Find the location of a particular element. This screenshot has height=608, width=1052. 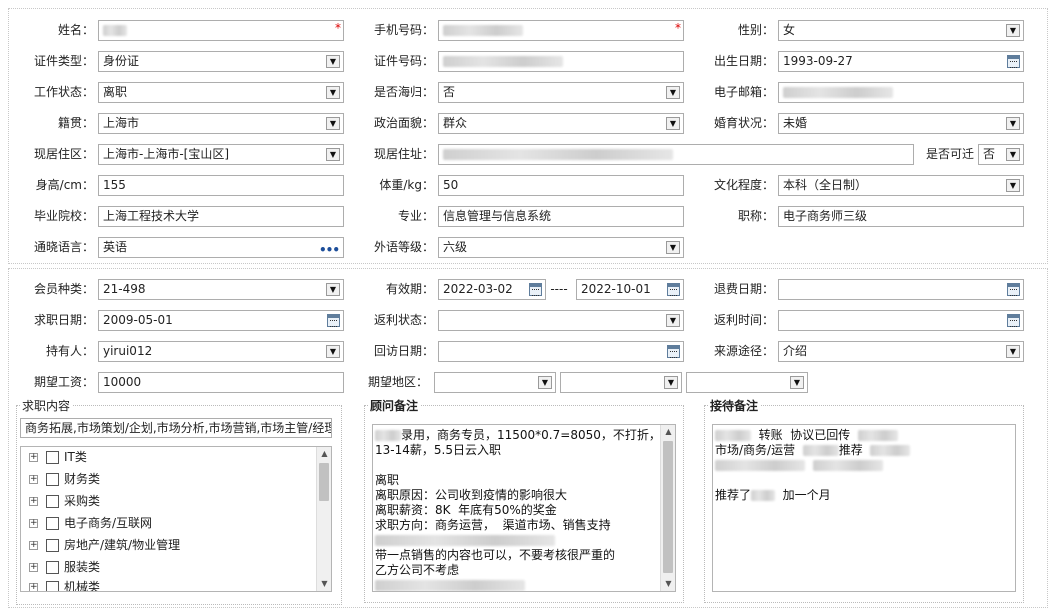

tree-item: + 服装类 is located at coordinates (64, 567).